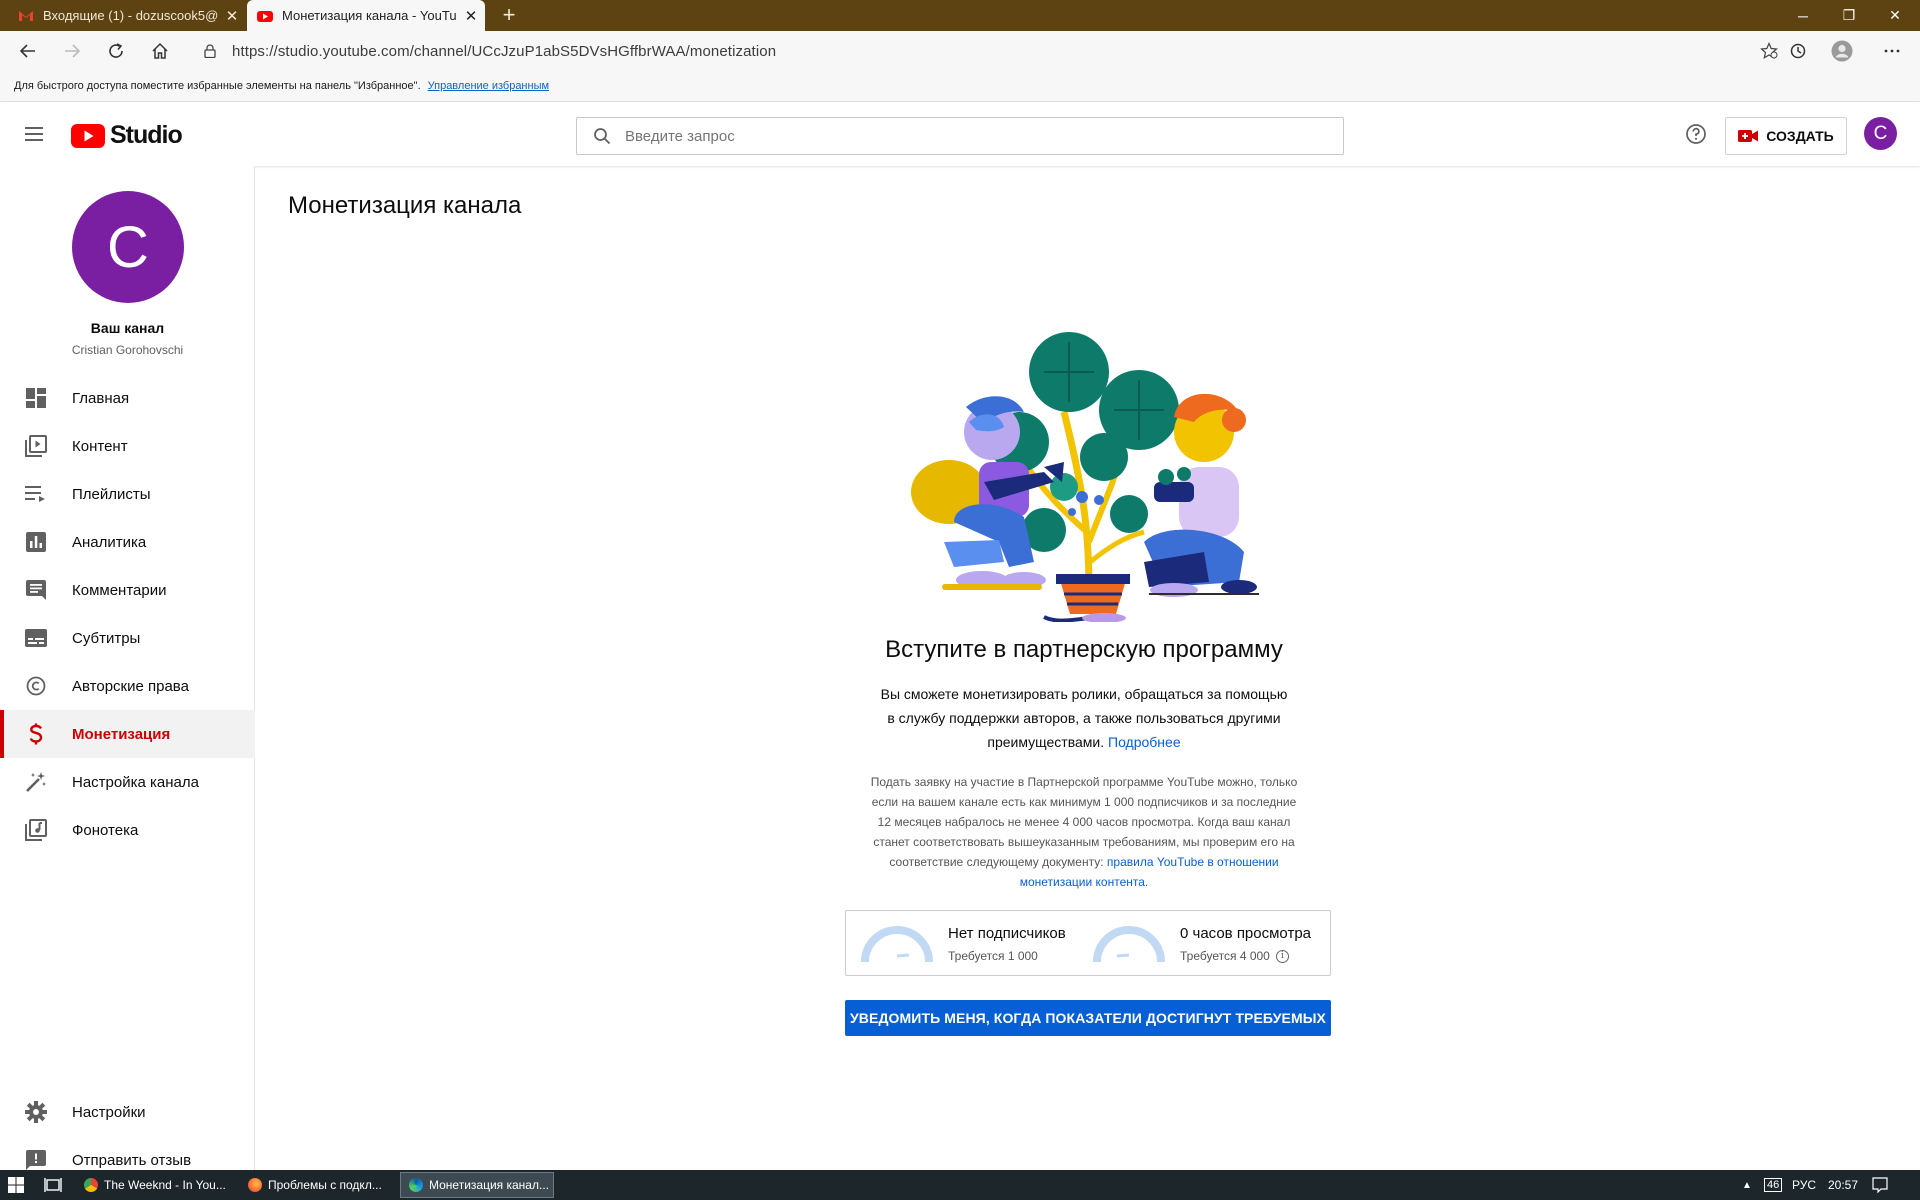  What do you see at coordinates (1798, 51) in the screenshot?
I see `history-button` at bounding box center [1798, 51].